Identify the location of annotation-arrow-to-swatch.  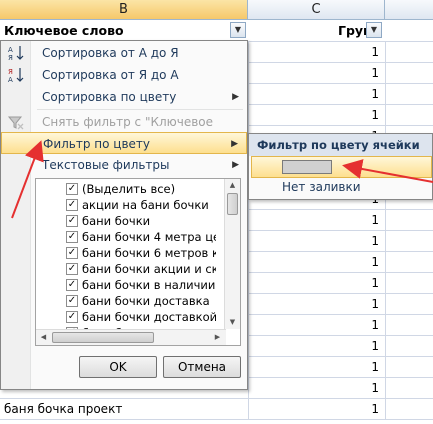
(387, 171).